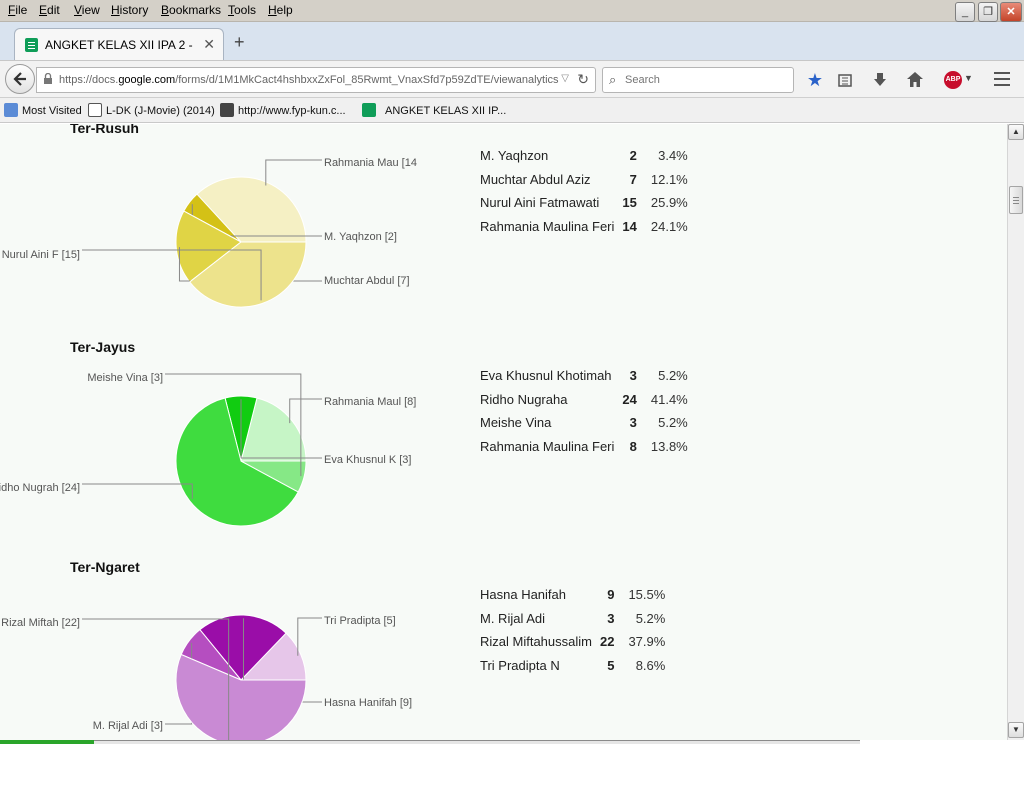  Describe the element at coordinates (368, 703) in the screenshot. I see `pie-slice-label: Hasna Hanifah [9]` at that location.